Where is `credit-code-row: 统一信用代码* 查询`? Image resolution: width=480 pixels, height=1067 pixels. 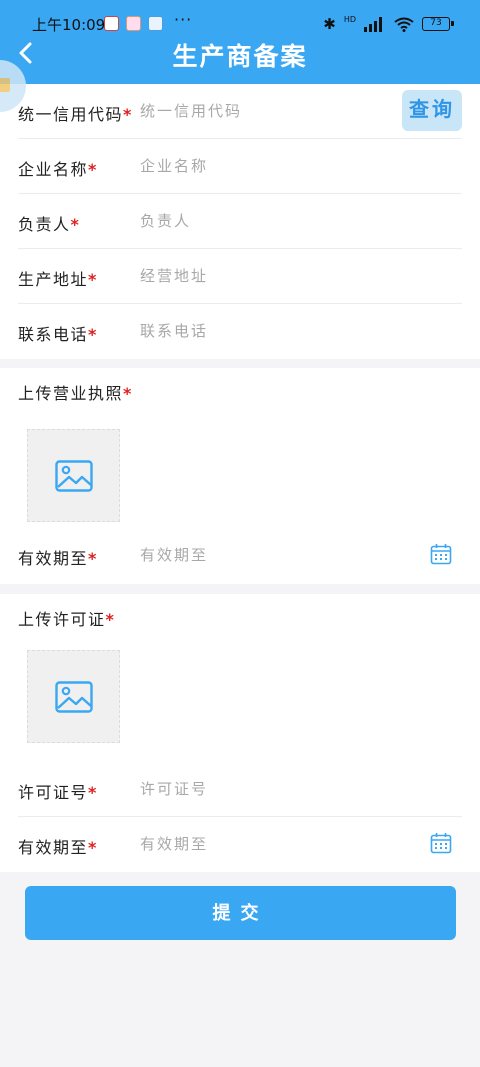 credit-code-row: 统一信用代码* 查询 is located at coordinates (240, 111).